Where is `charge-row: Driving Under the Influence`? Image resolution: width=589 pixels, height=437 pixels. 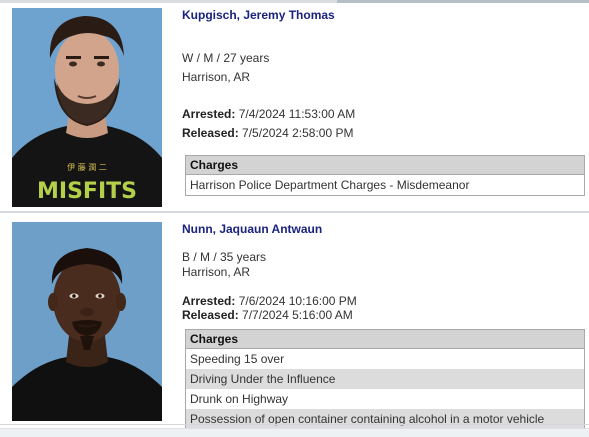 charge-row: Driving Under the Influence is located at coordinates (385, 379).